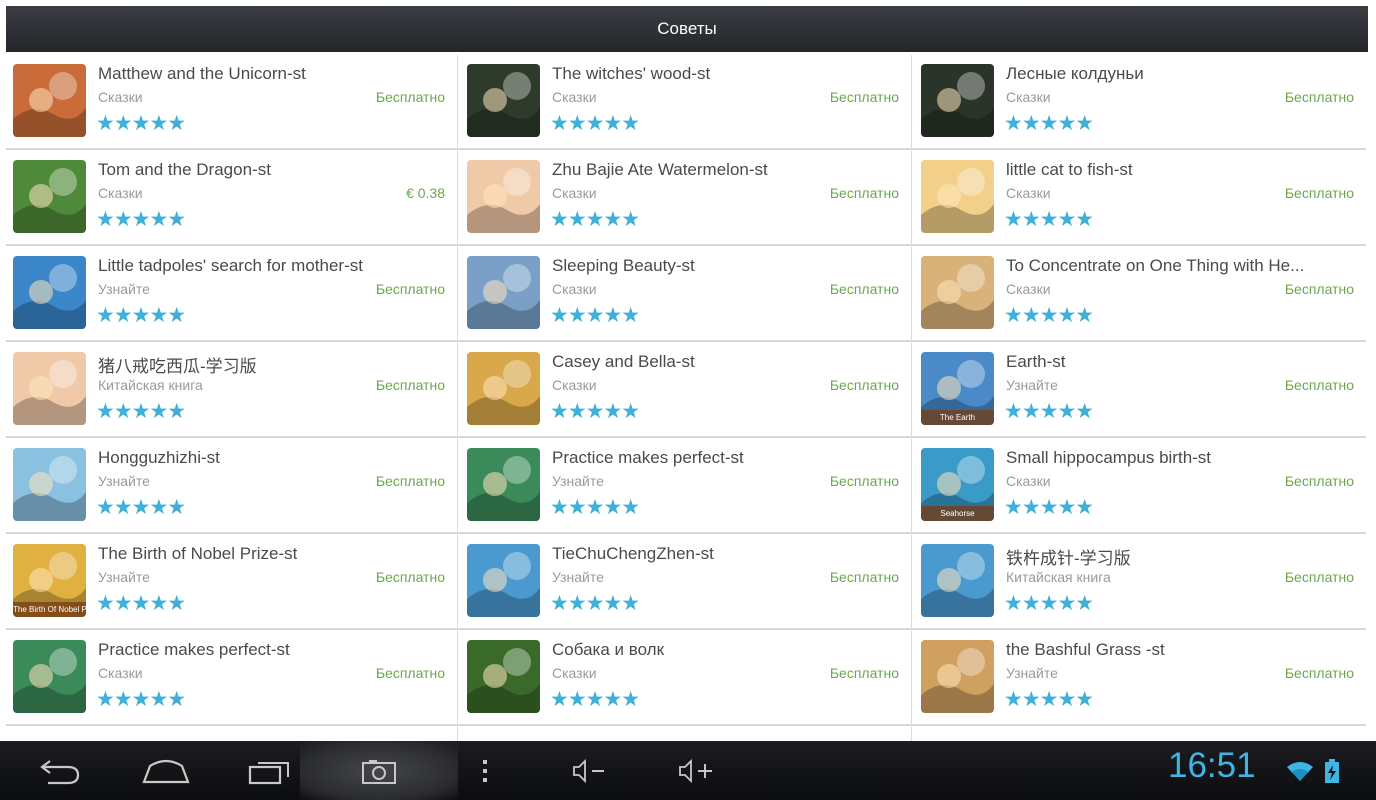  I want to click on app-list-item: TieChuChengZhen-st Узнайте Бесплатно ★★★★★, so click(686, 581).